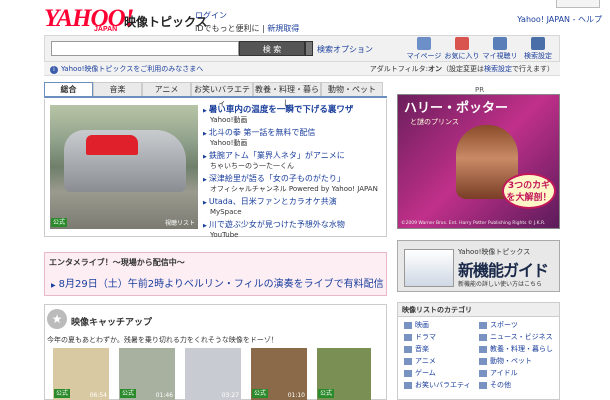  What do you see at coordinates (68, 89) in the screenshot?
I see `tab-all: 総合` at bounding box center [68, 89].